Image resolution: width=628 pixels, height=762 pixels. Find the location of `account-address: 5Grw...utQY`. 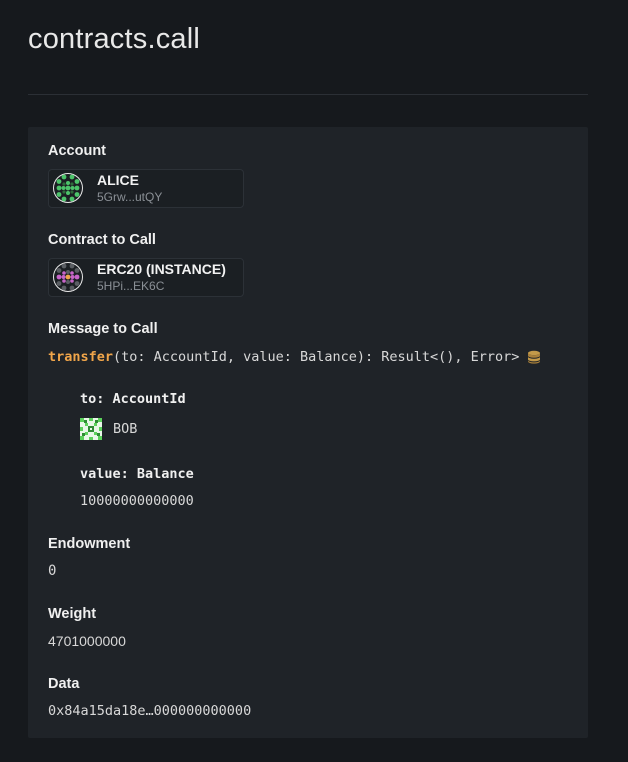

account-address: 5Grw...utQY is located at coordinates (130, 197).